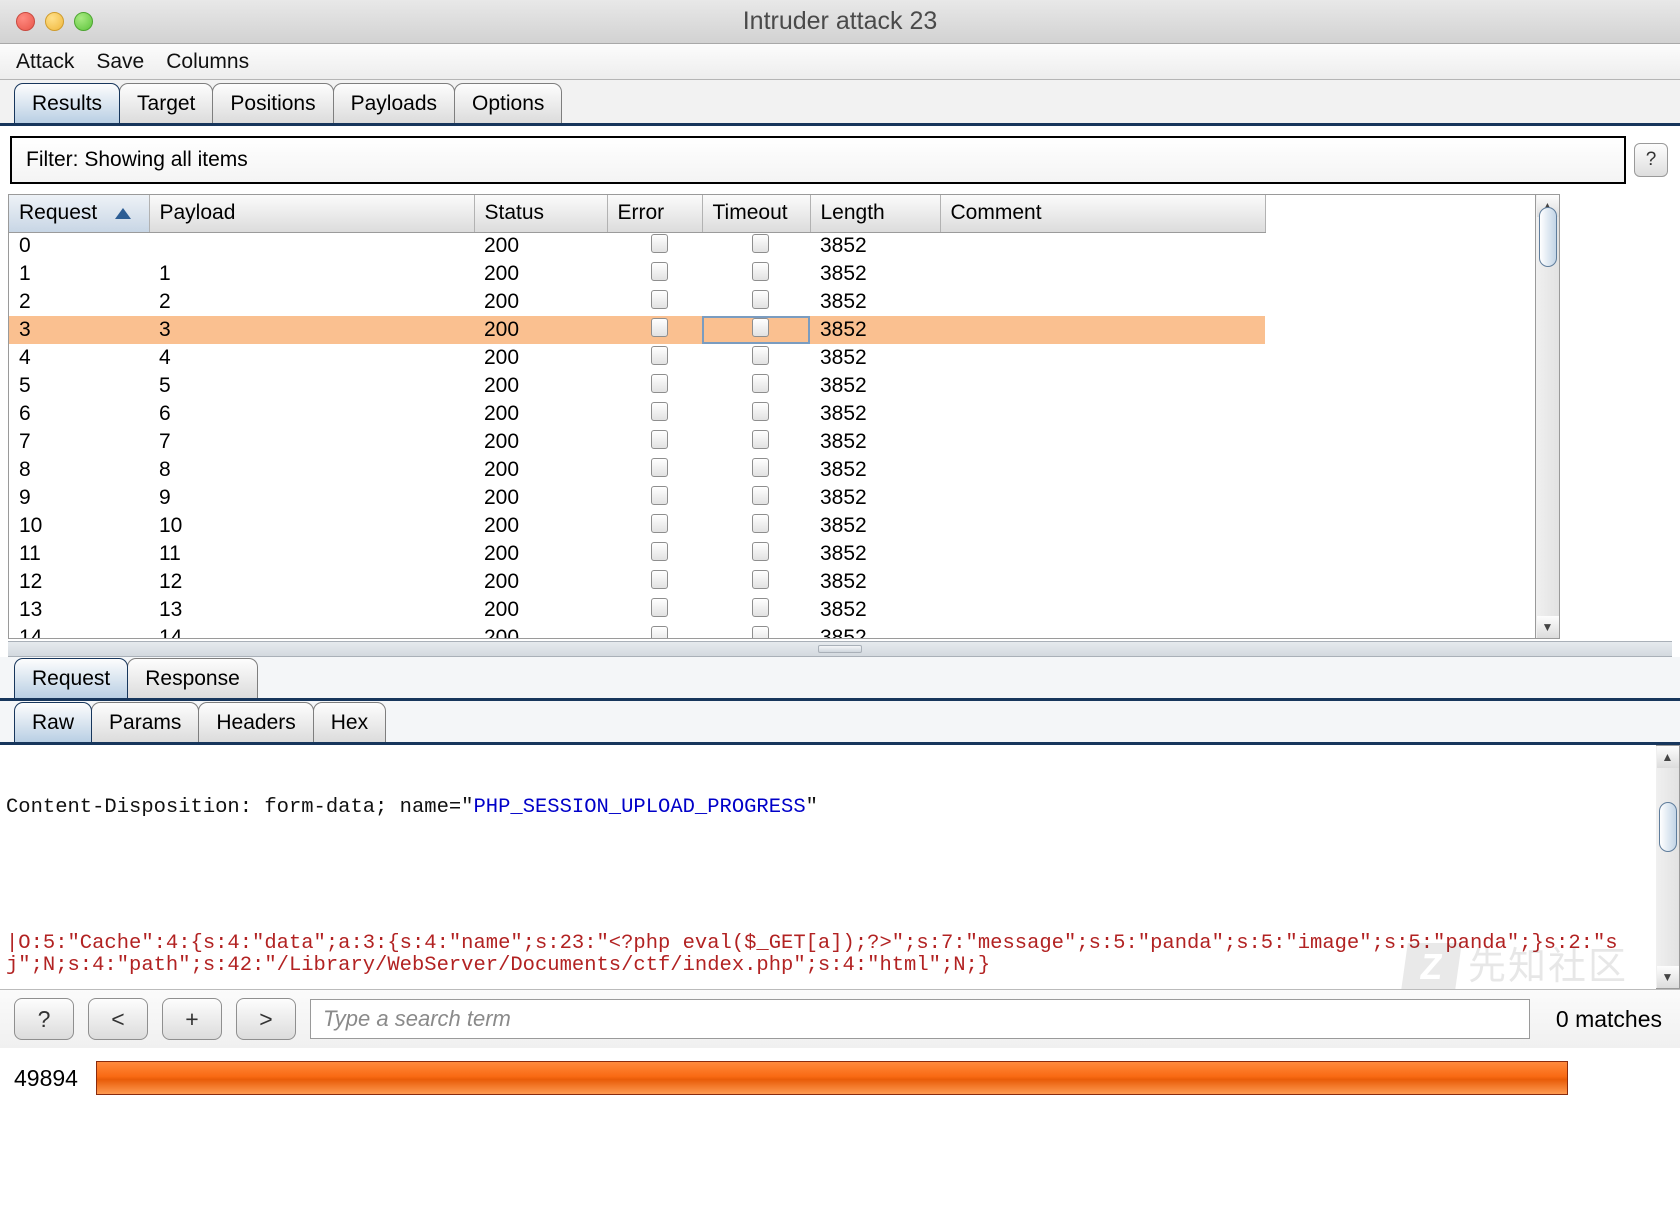  I want to click on column-header-timeout: Timeout, so click(756, 214).